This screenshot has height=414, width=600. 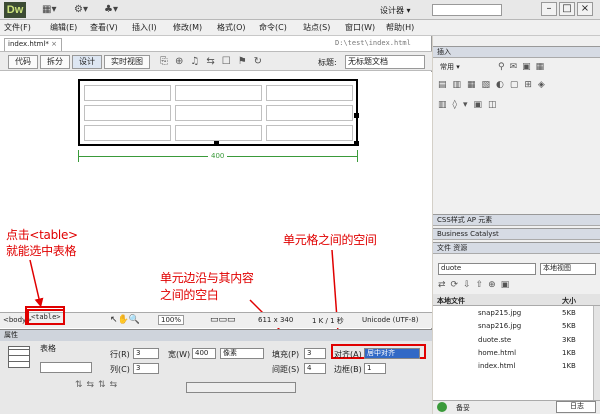 I want to click on files-scrollbar, so click(x=596, y=353).